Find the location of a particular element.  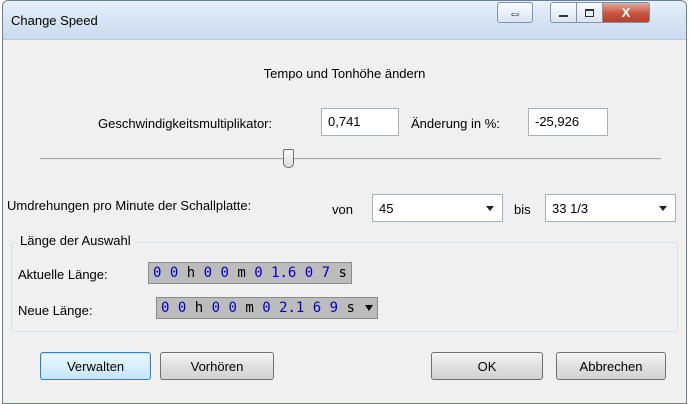

close-button: X is located at coordinates (626, 12).